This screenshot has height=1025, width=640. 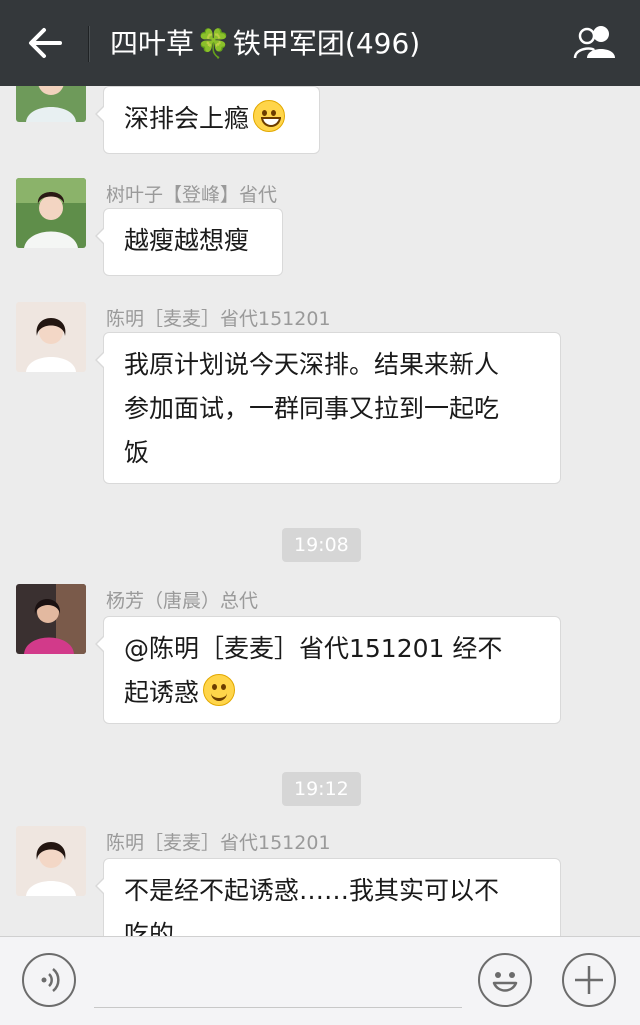 What do you see at coordinates (149, 928) in the screenshot?
I see `message-text-line: 吃的` at bounding box center [149, 928].